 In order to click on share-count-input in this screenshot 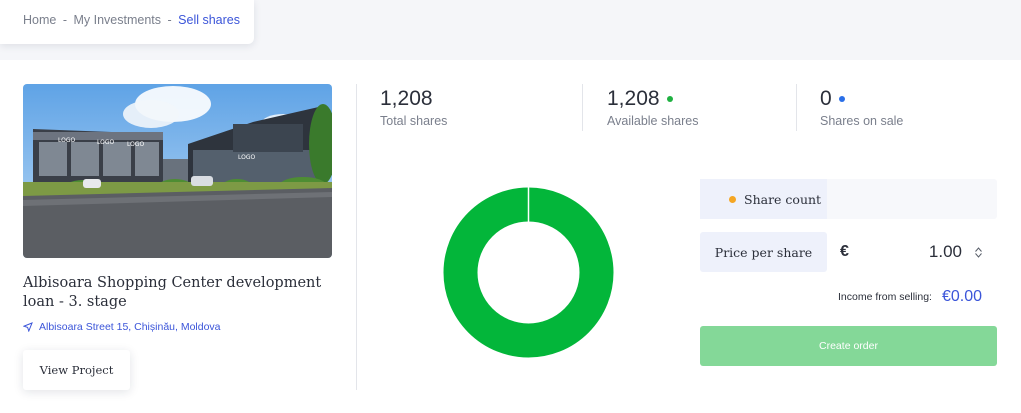, I will do `click(912, 199)`.